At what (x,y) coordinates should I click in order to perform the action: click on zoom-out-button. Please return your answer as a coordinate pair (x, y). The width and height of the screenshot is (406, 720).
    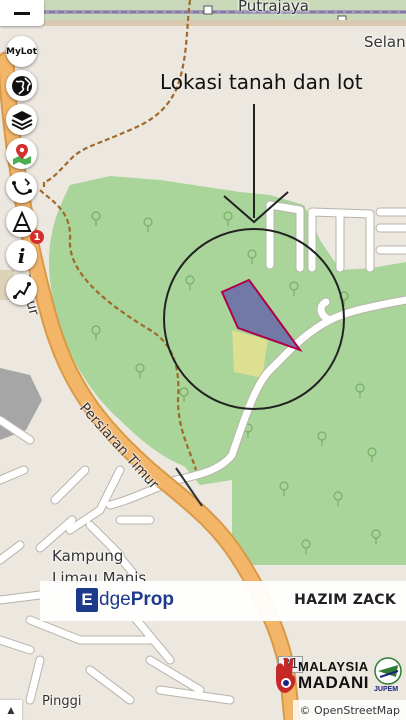
    Looking at the image, I should click on (22, 13).